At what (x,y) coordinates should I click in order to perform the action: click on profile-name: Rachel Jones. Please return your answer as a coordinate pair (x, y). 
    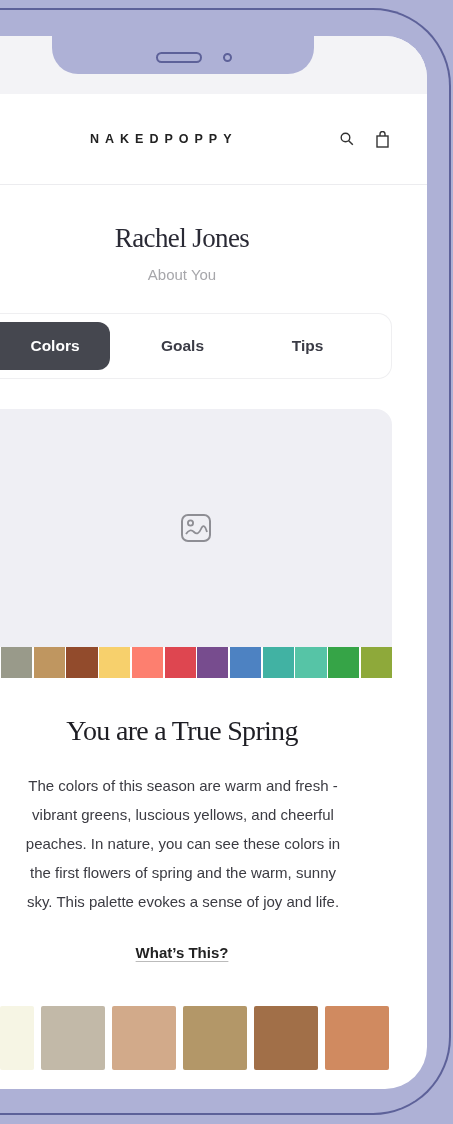
    Looking at the image, I should click on (182, 238).